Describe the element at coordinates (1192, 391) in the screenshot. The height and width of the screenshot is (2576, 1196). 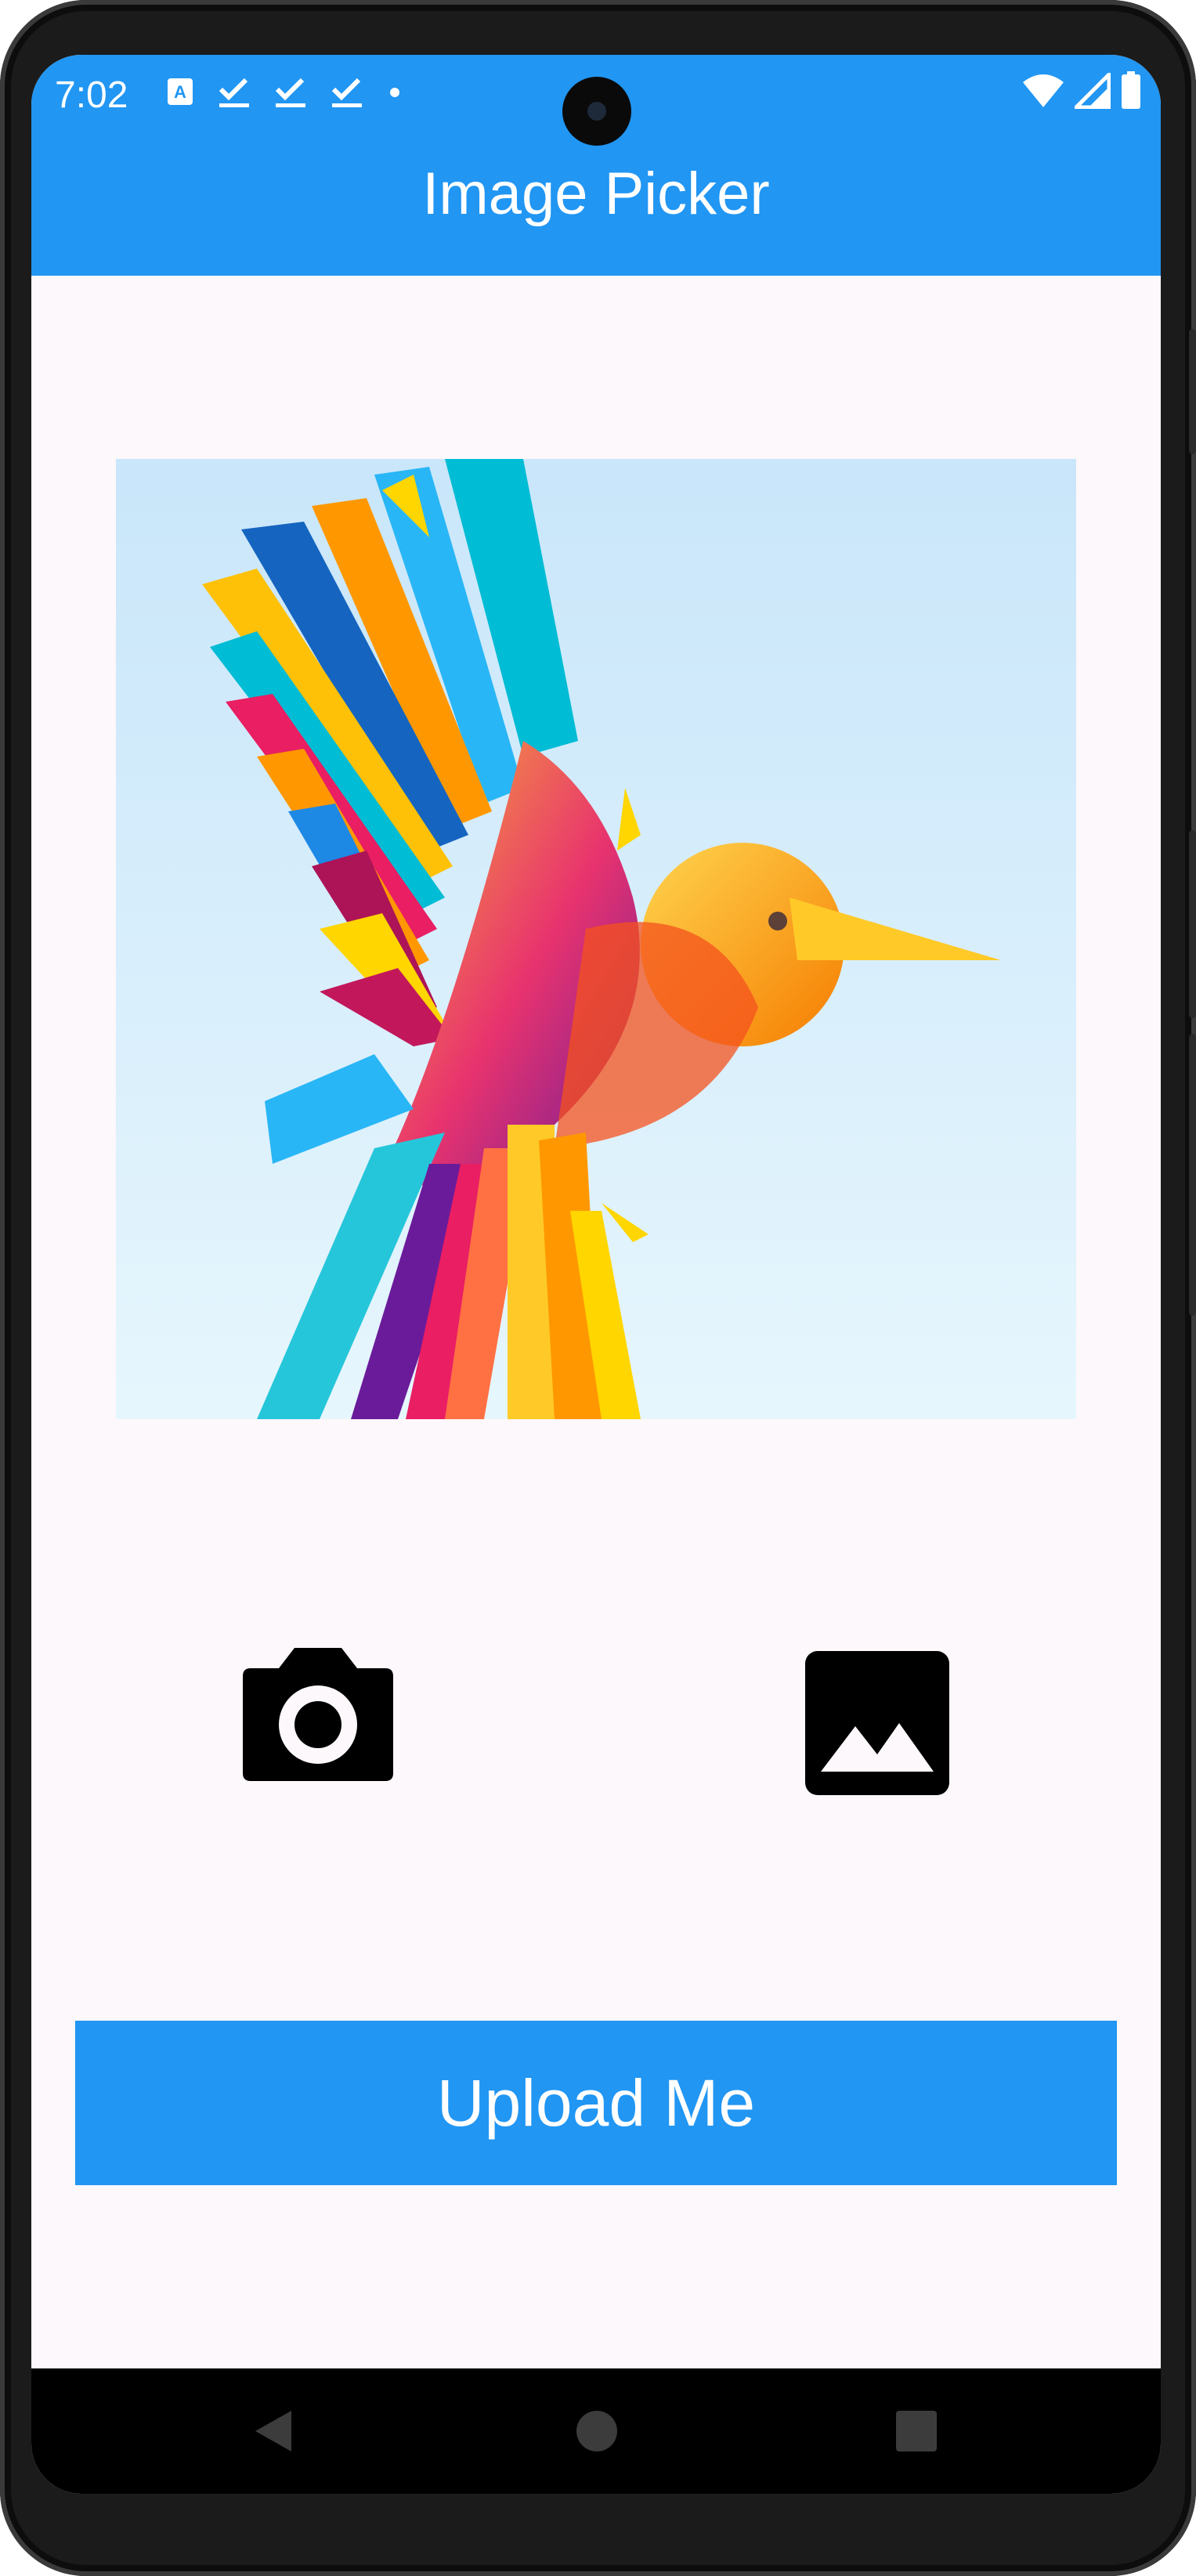
I see `power-button` at that location.